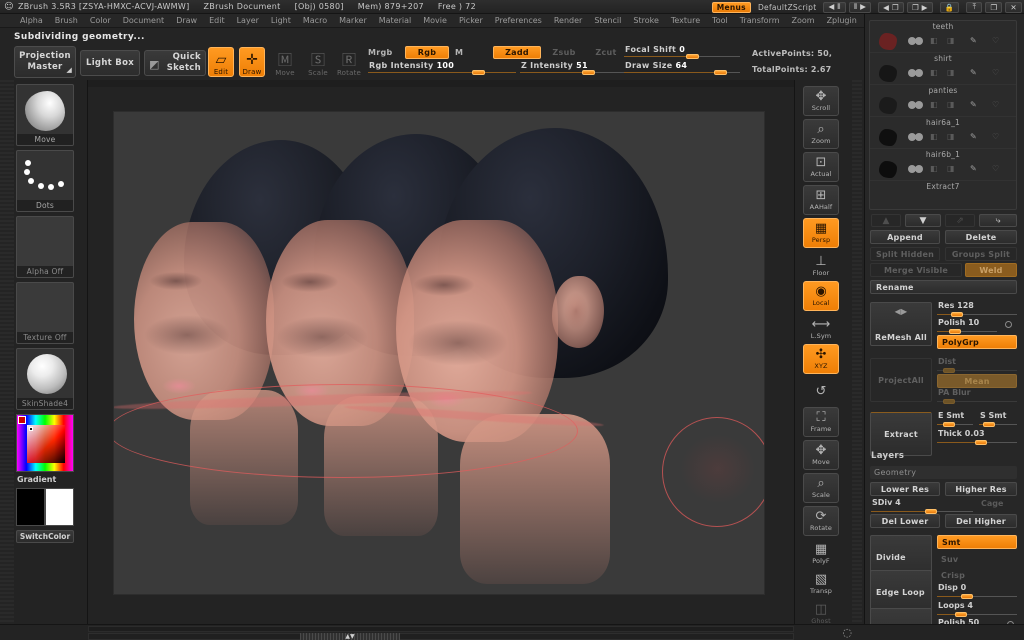 The height and width of the screenshot is (640, 1024). Describe the element at coordinates (517, 52) in the screenshot. I see `zadd-toggle: Zadd` at that location.